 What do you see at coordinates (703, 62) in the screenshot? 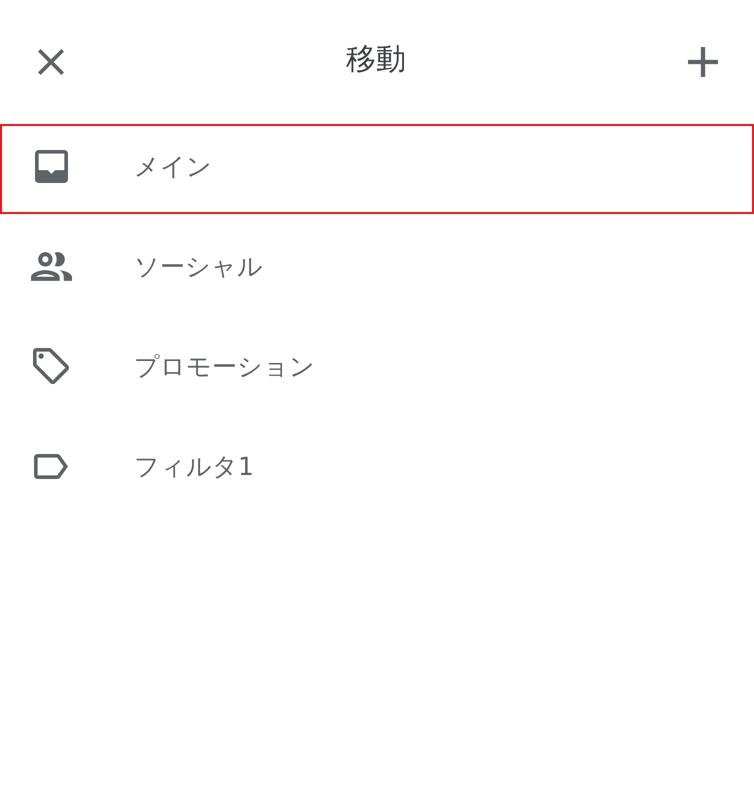
I see `add-icon` at bounding box center [703, 62].